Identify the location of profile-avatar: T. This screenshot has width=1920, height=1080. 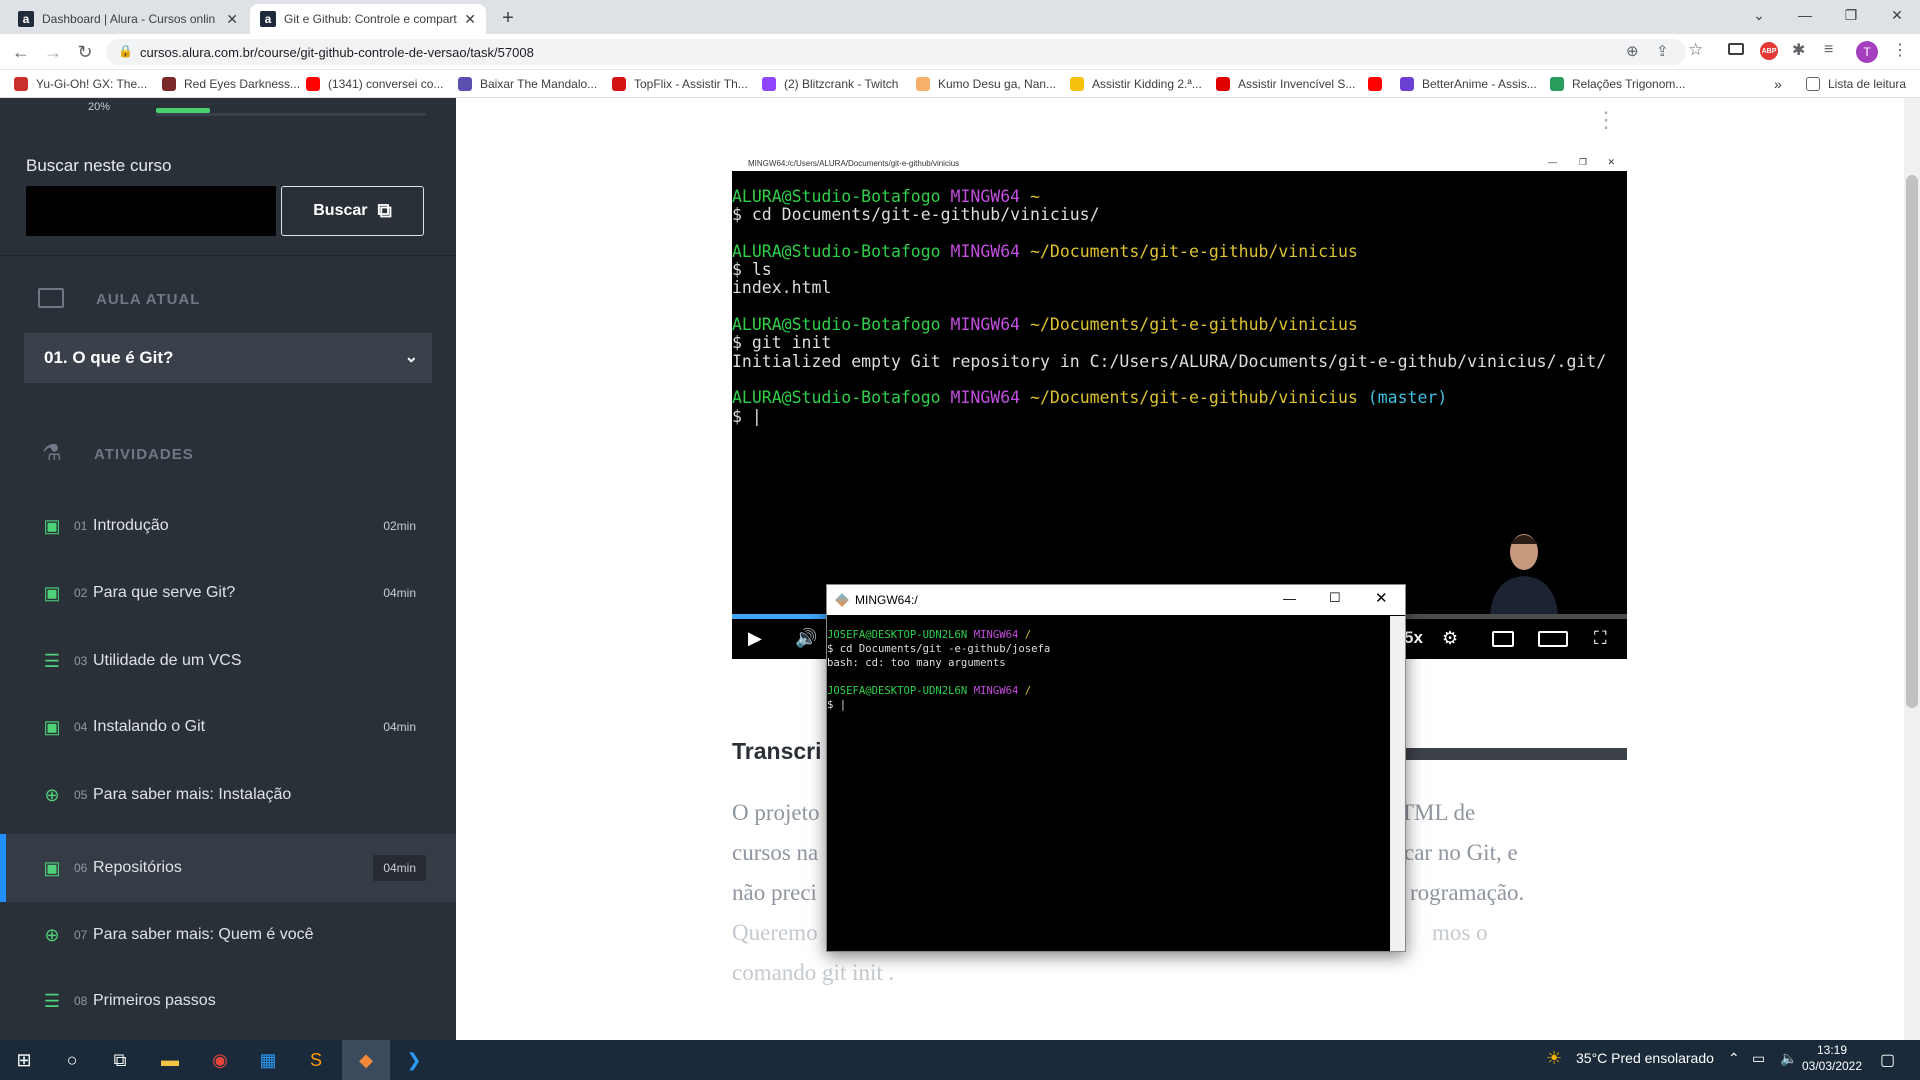
(1867, 52).